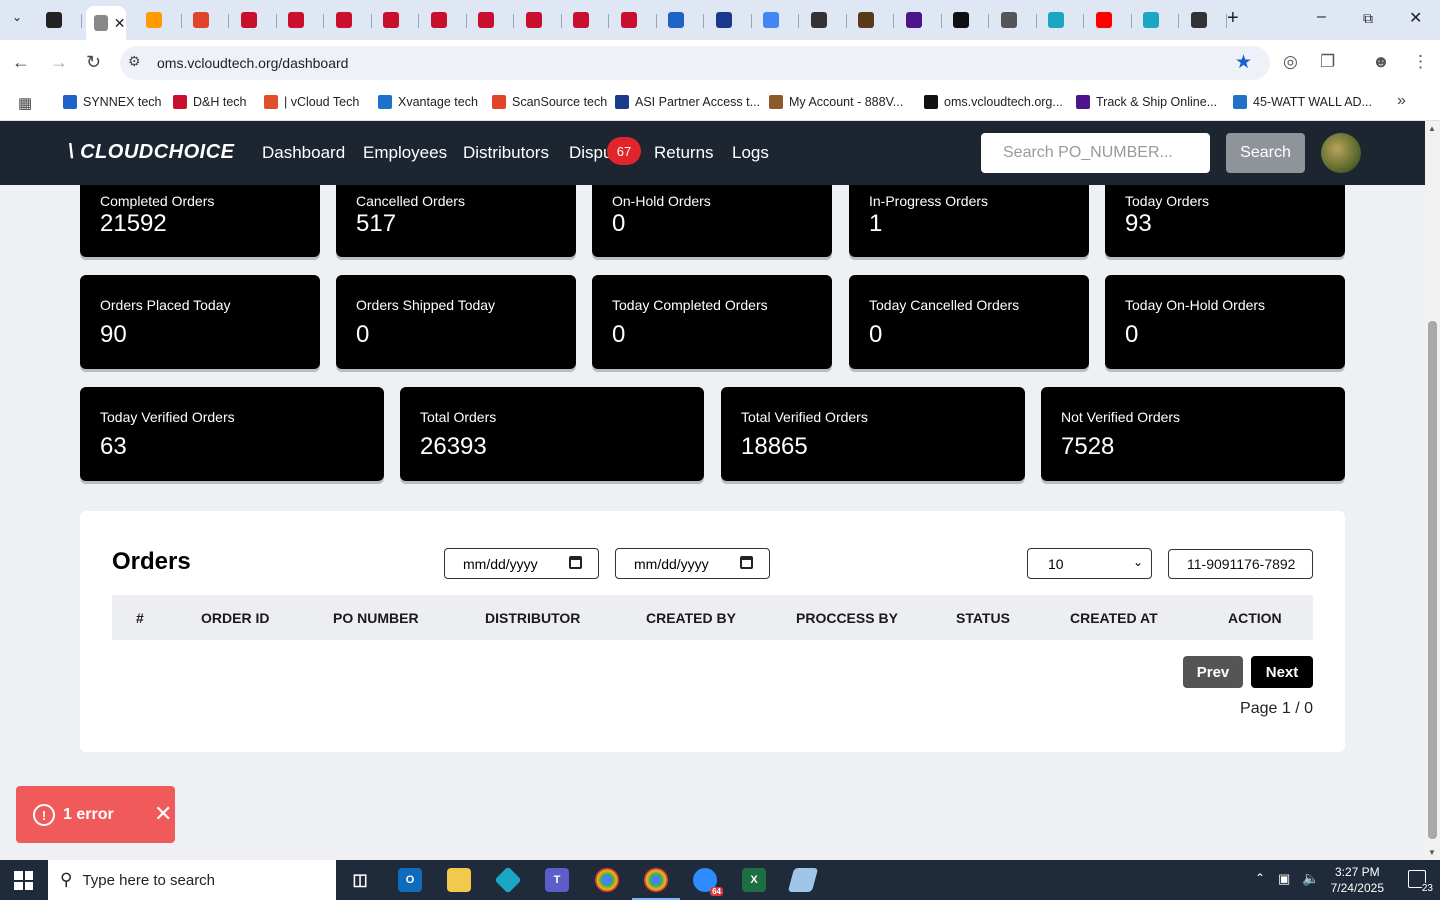 The width and height of the screenshot is (1440, 900). Describe the element at coordinates (1243, 62) in the screenshot. I see `bookmark-star-icon: ★` at that location.